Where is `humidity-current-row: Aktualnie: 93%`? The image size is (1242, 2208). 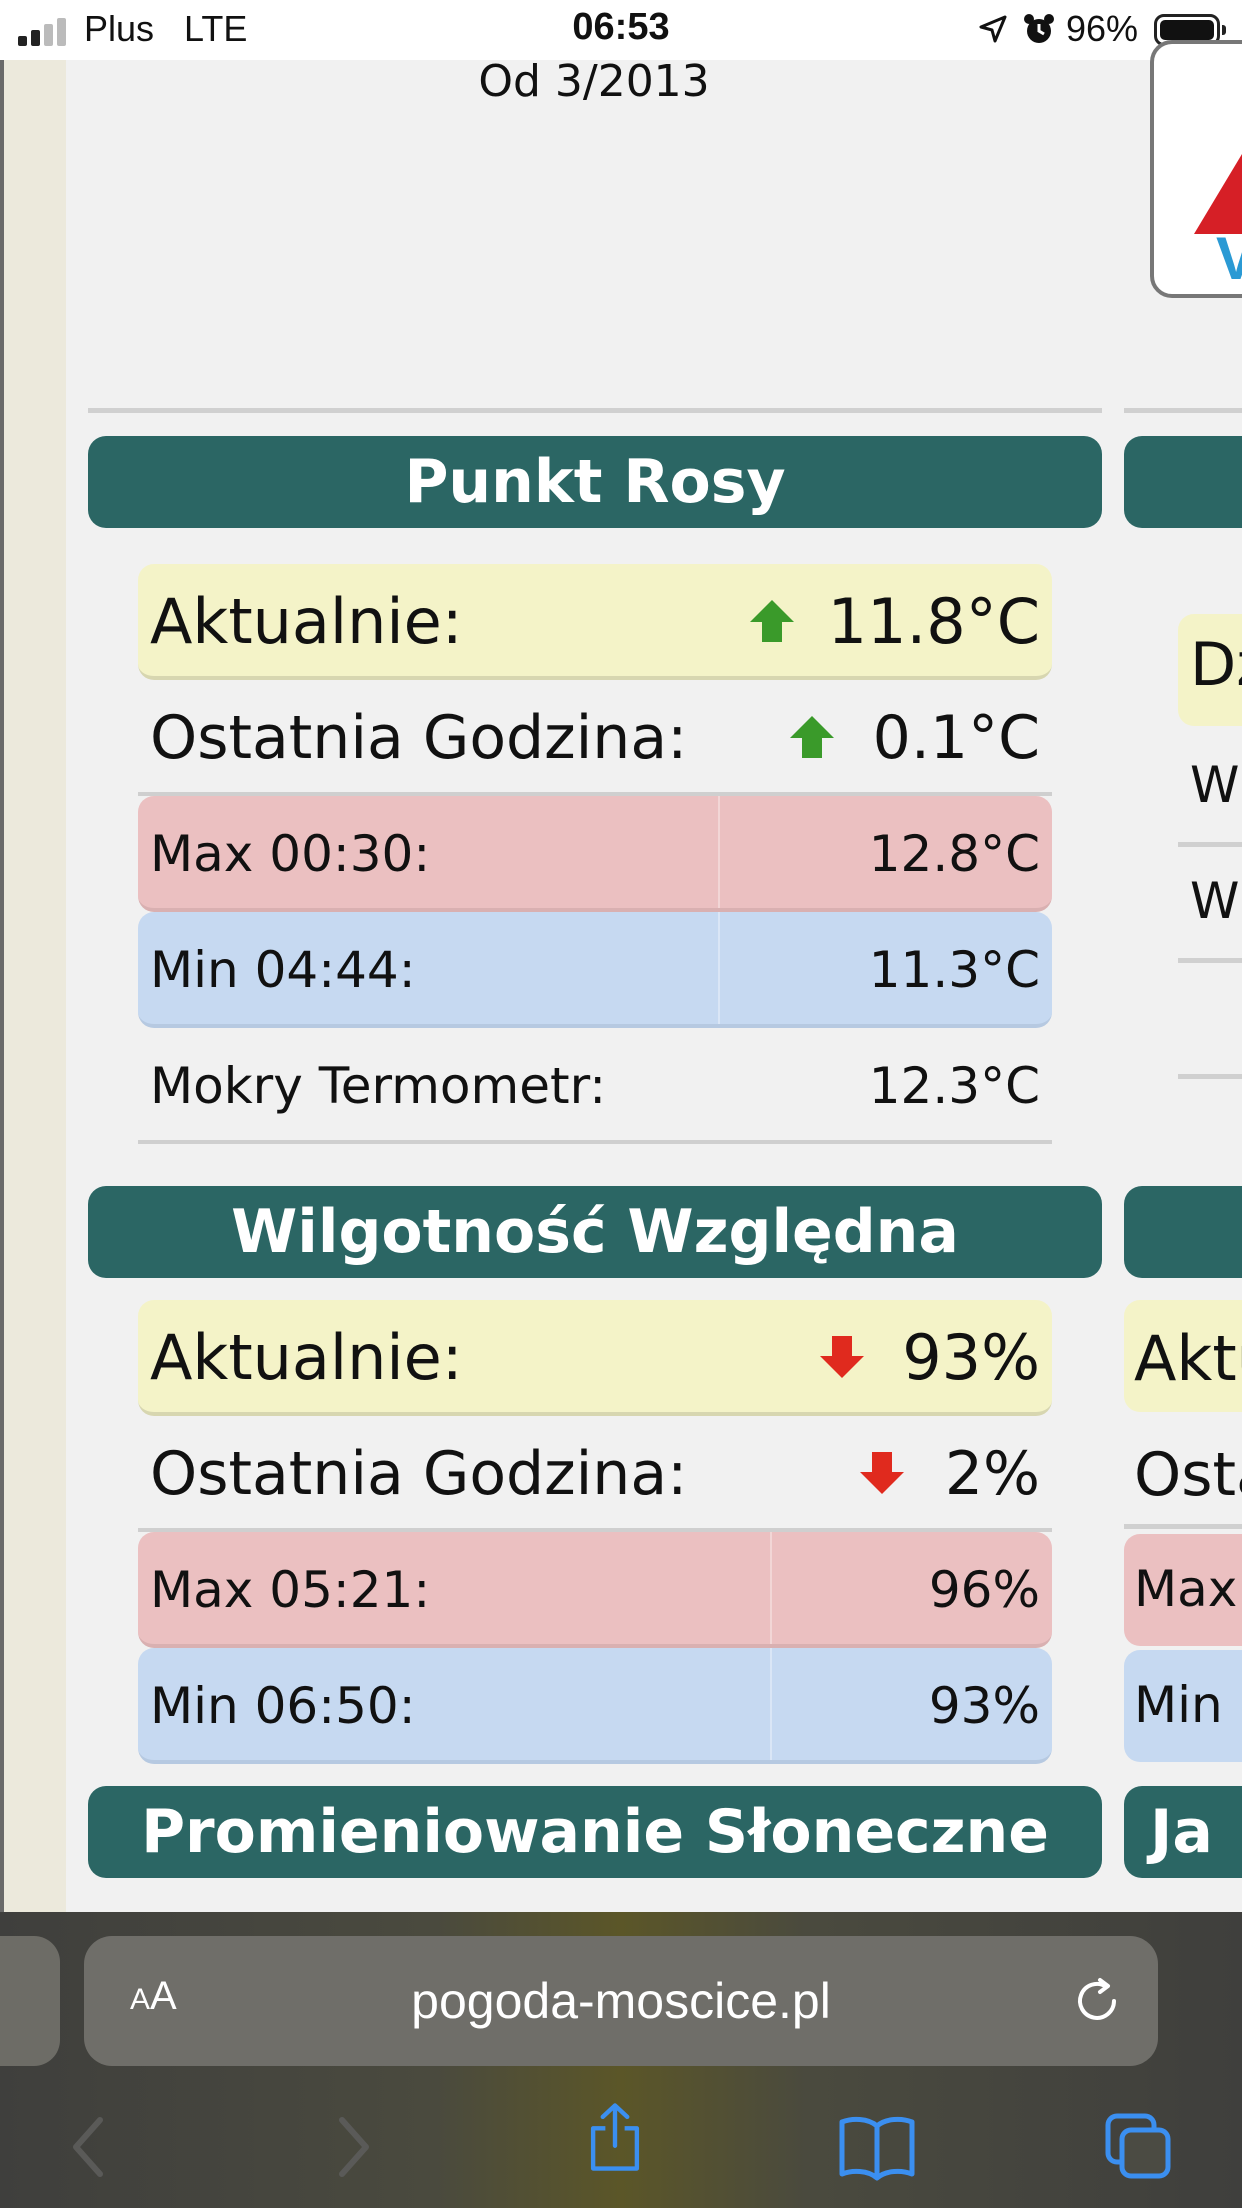 humidity-current-row: Aktualnie: 93% is located at coordinates (595, 1358).